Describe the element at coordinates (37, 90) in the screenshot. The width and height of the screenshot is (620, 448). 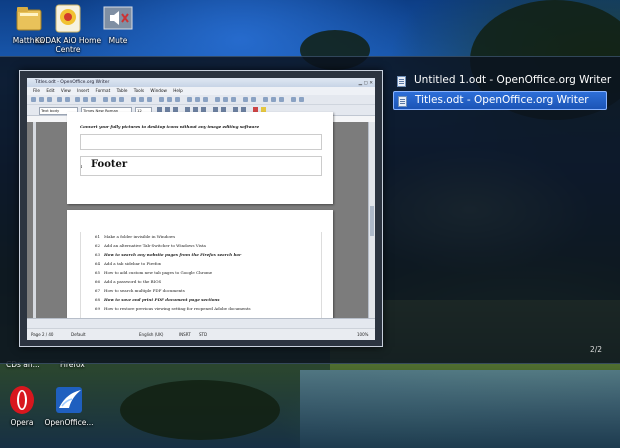
I see `menu-file: File` at that location.